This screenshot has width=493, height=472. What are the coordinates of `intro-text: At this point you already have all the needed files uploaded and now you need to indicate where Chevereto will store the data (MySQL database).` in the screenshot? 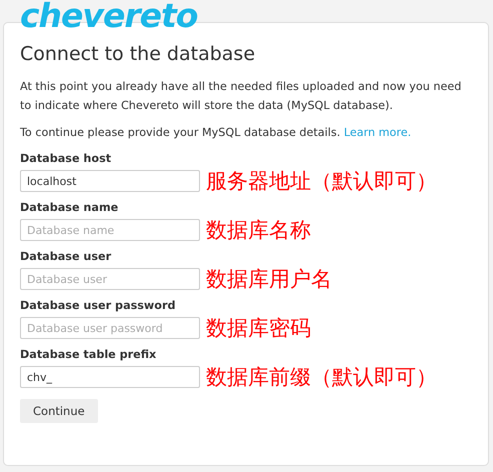 It's located at (241, 96).